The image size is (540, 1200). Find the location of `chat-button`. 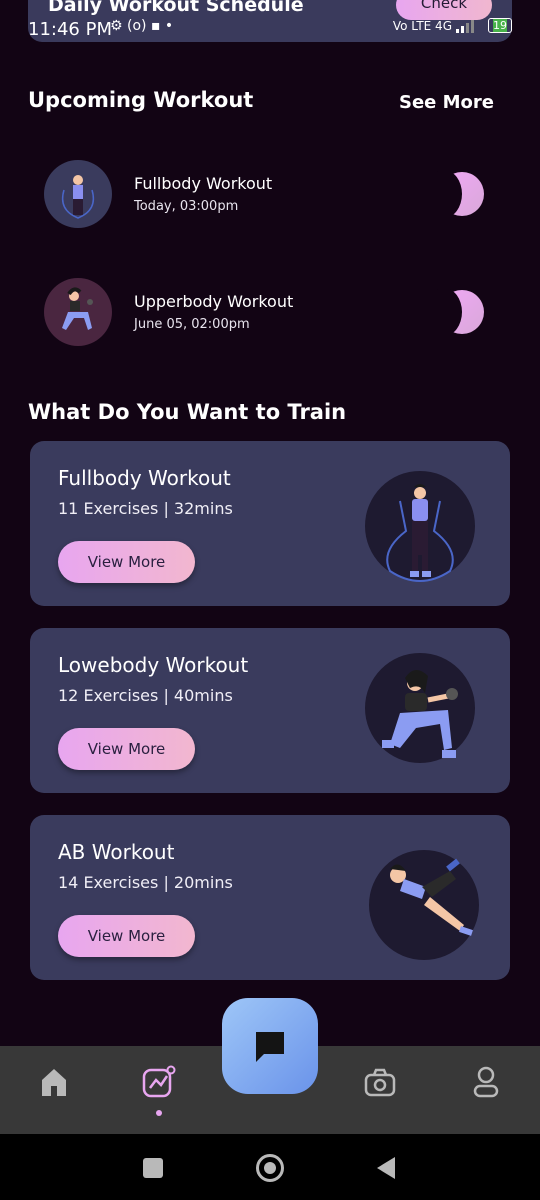

chat-button is located at coordinates (270, 1046).